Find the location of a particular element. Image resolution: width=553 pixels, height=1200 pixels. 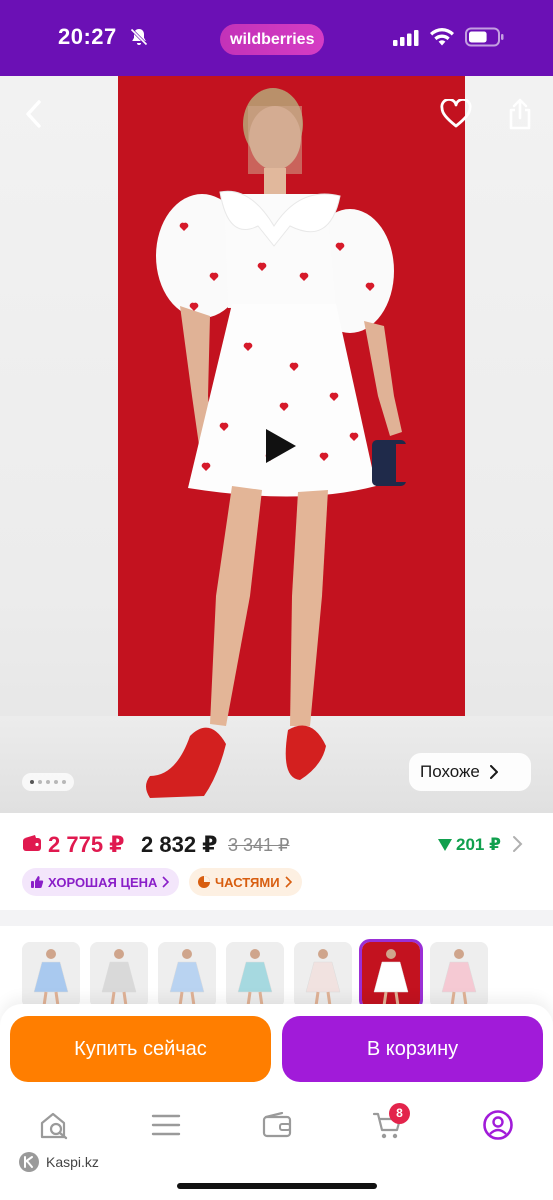

good-price-label: ХОРОШАЯ ЦЕНА is located at coordinates (103, 882).